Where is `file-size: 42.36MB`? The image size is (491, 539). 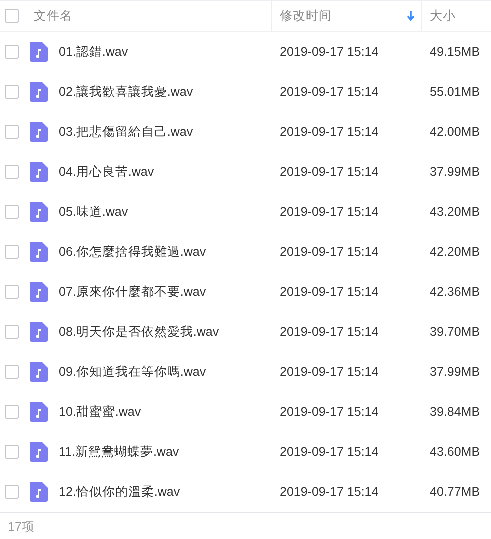 file-size: 42.36MB is located at coordinates (455, 292).